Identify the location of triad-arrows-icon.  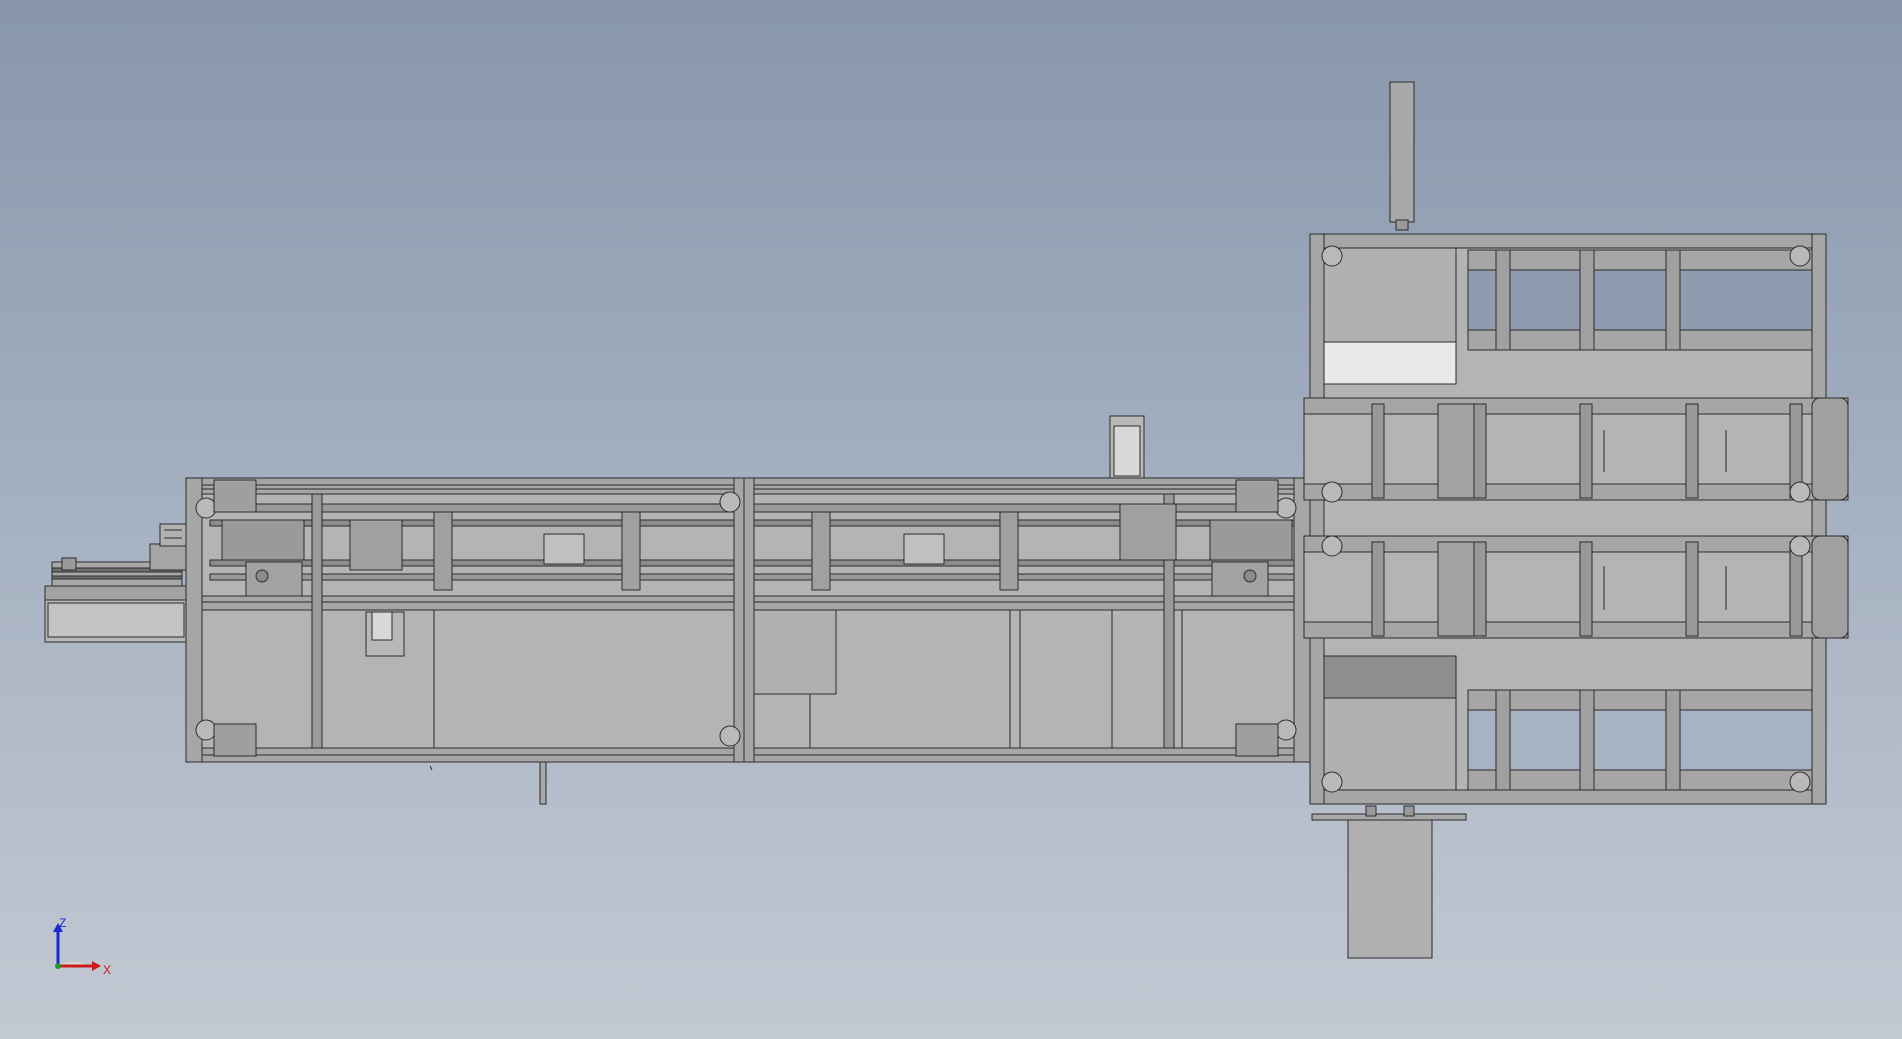
(77, 947).